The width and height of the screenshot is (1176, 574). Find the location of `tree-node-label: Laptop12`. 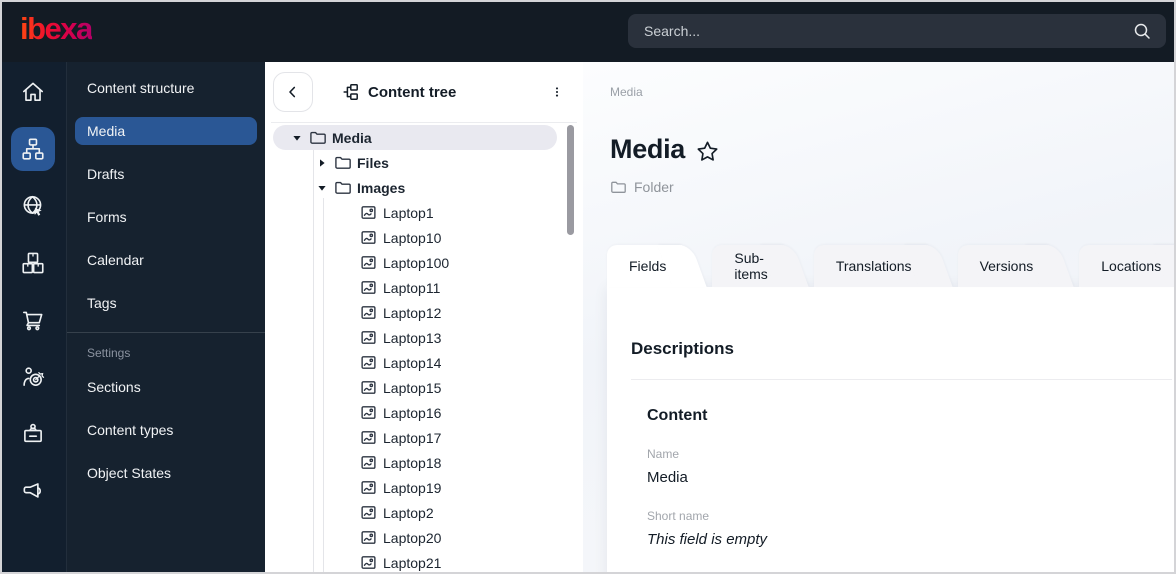

tree-node-label: Laptop12 is located at coordinates (412, 312).